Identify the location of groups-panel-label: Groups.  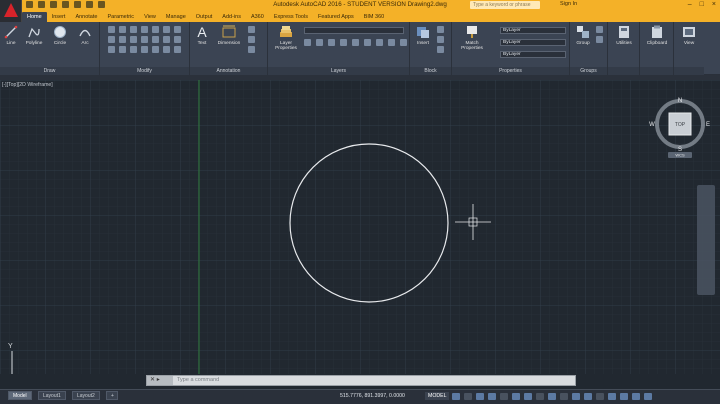
(588, 71).